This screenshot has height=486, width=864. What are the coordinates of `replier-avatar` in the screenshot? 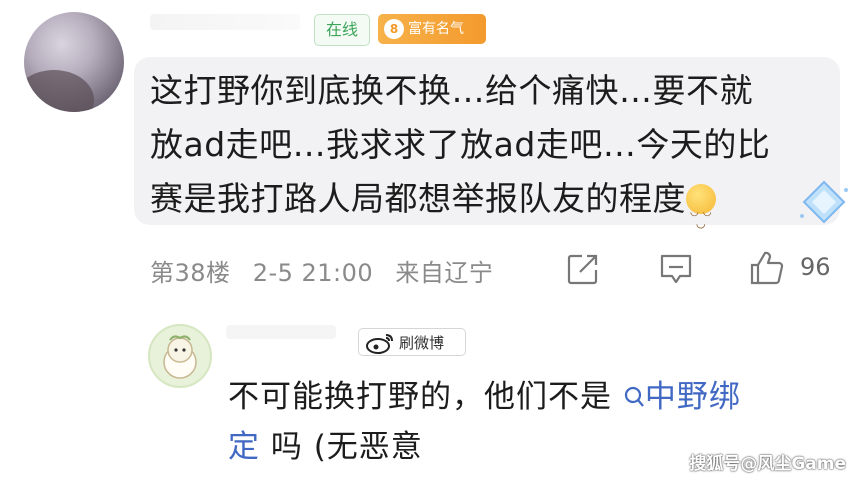 It's located at (180, 356).